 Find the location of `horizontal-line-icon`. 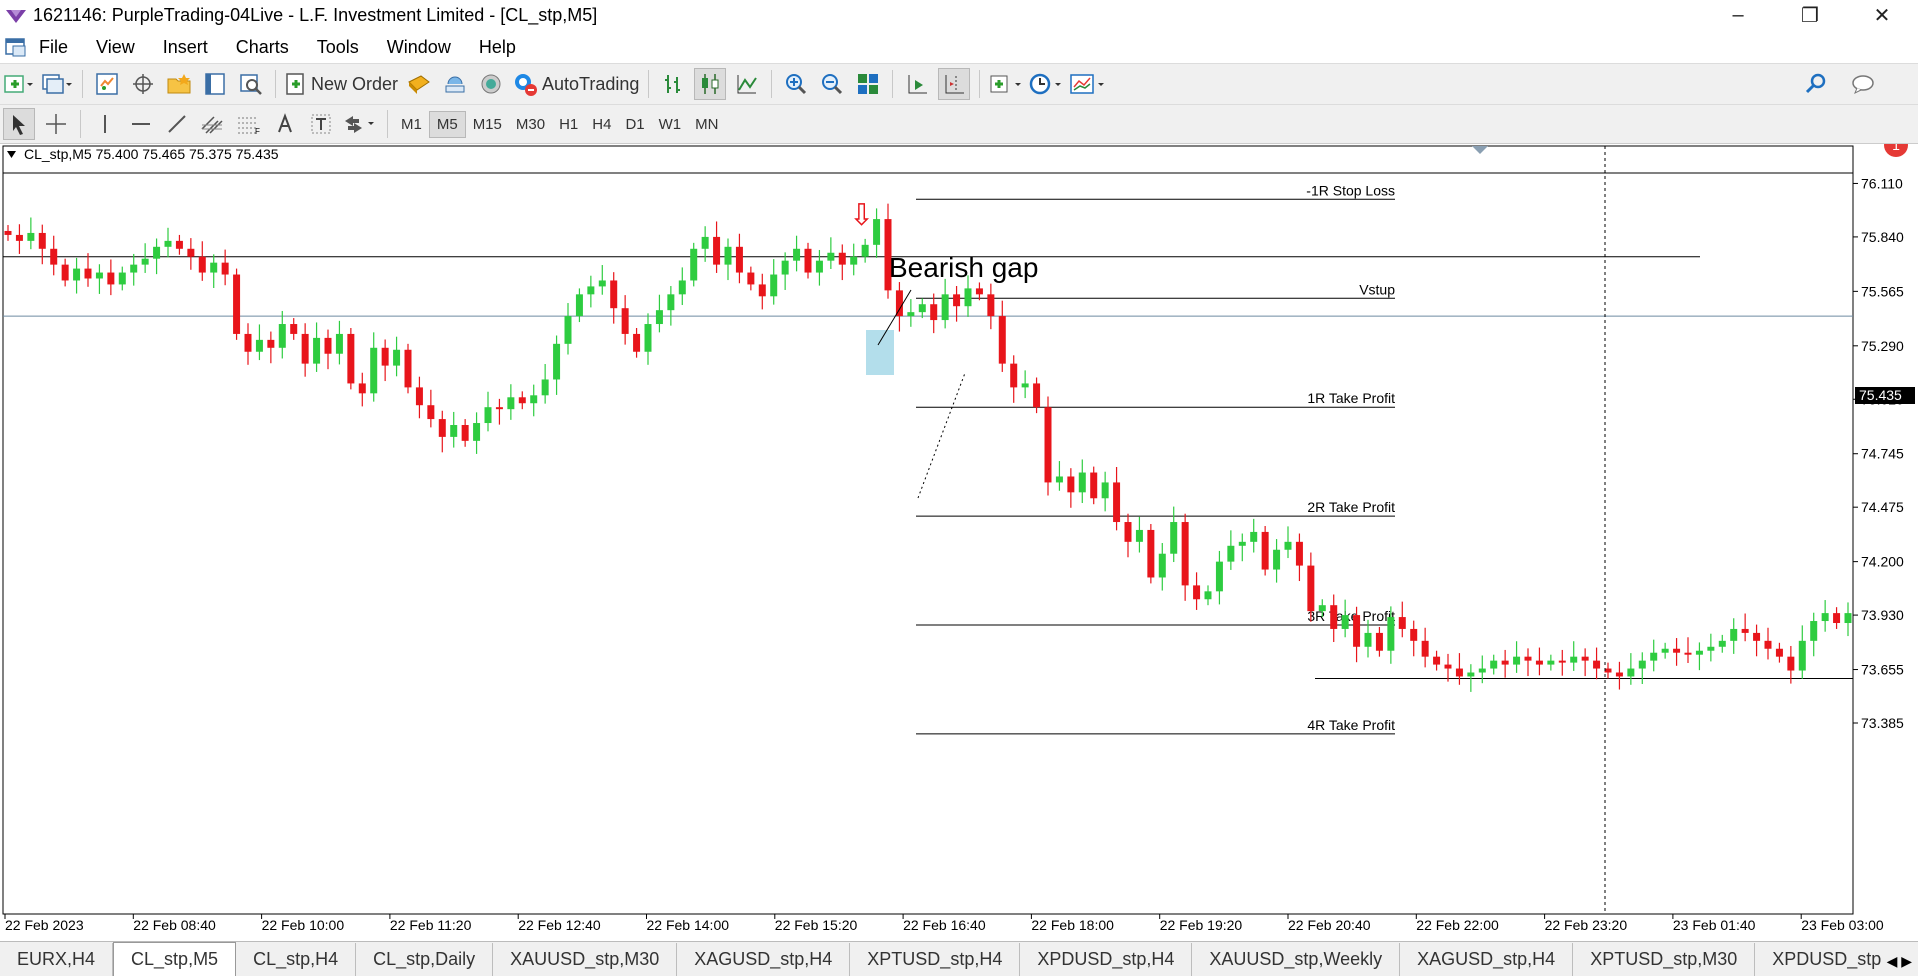

horizontal-line-icon is located at coordinates (141, 124).